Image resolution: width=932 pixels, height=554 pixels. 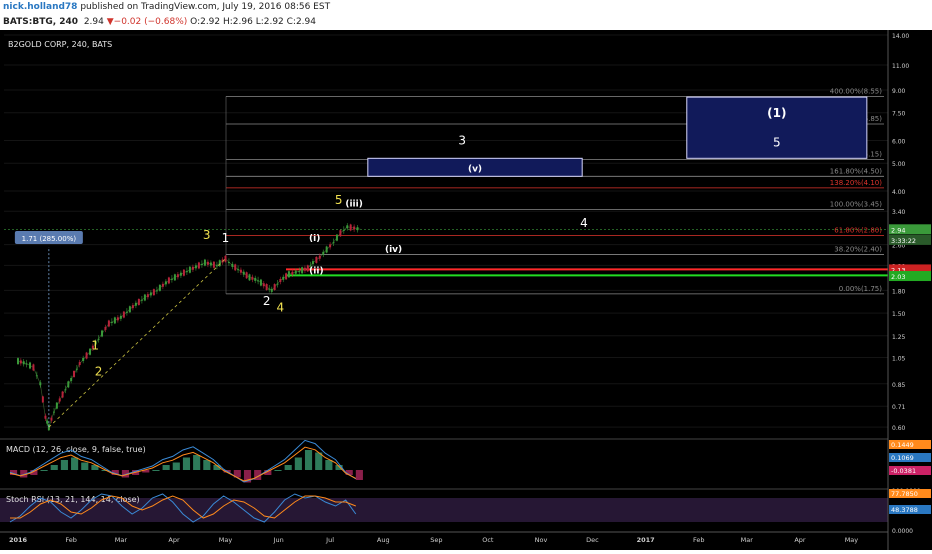 What do you see at coordinates (902, 458) in the screenshot?
I see `macd-tag: 0.1069` at bounding box center [902, 458].